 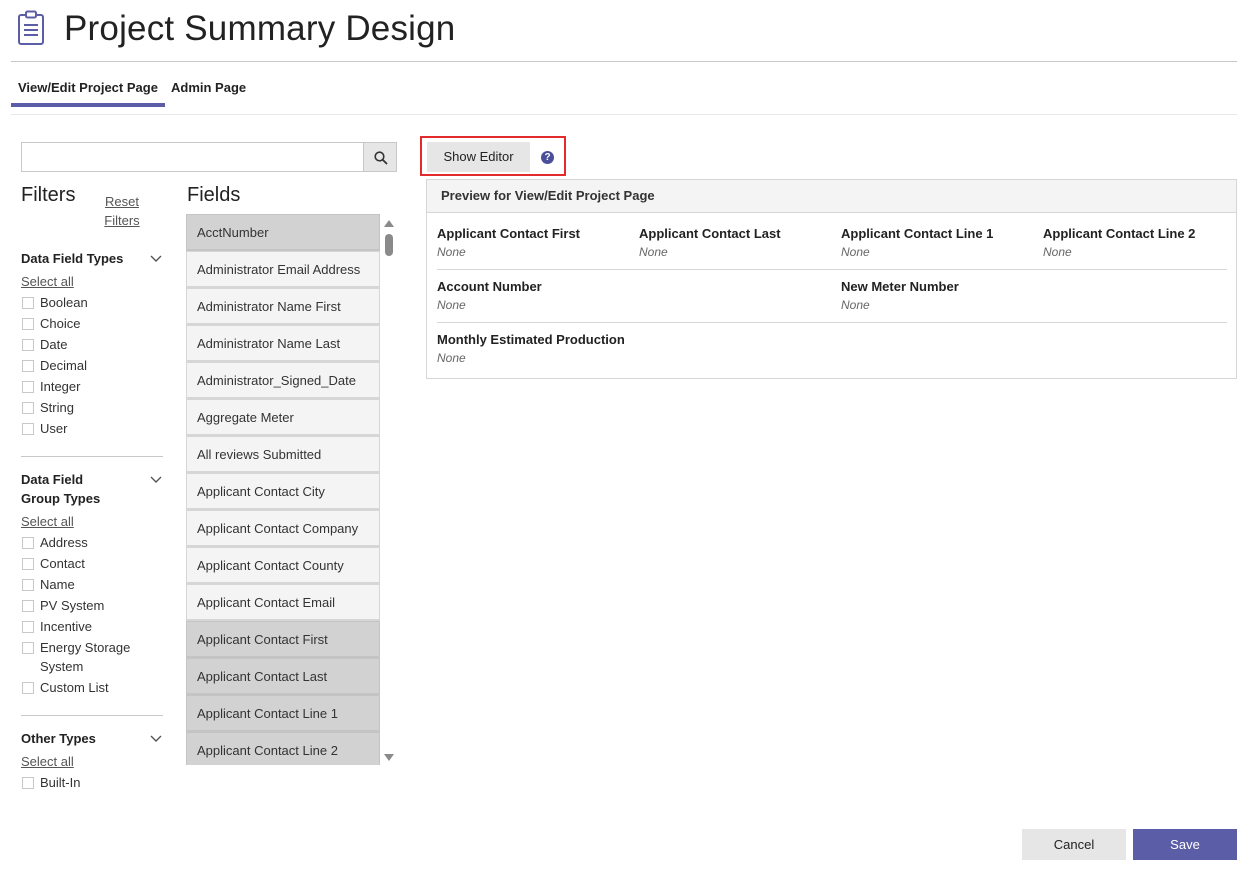 What do you see at coordinates (917, 233) in the screenshot?
I see `preview-field-label: Applicant Contact Line 1` at bounding box center [917, 233].